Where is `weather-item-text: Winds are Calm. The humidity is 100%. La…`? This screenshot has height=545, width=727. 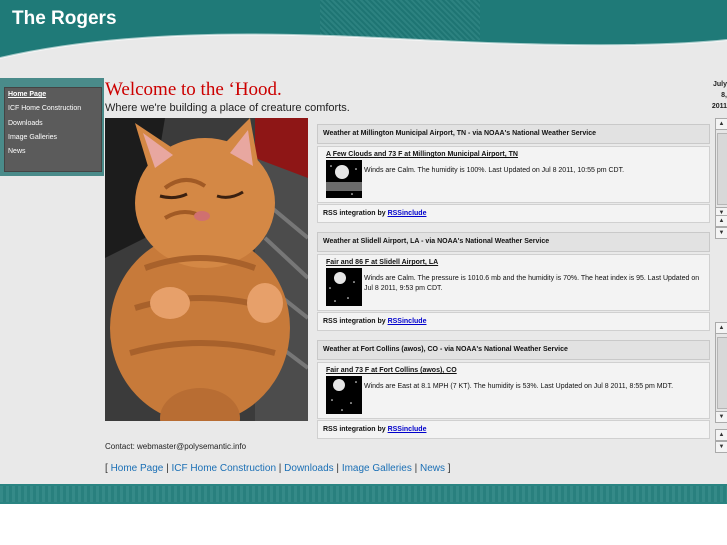
weather-item-text: Winds are Calm. The humidity is 100%. La… is located at coordinates (494, 170).